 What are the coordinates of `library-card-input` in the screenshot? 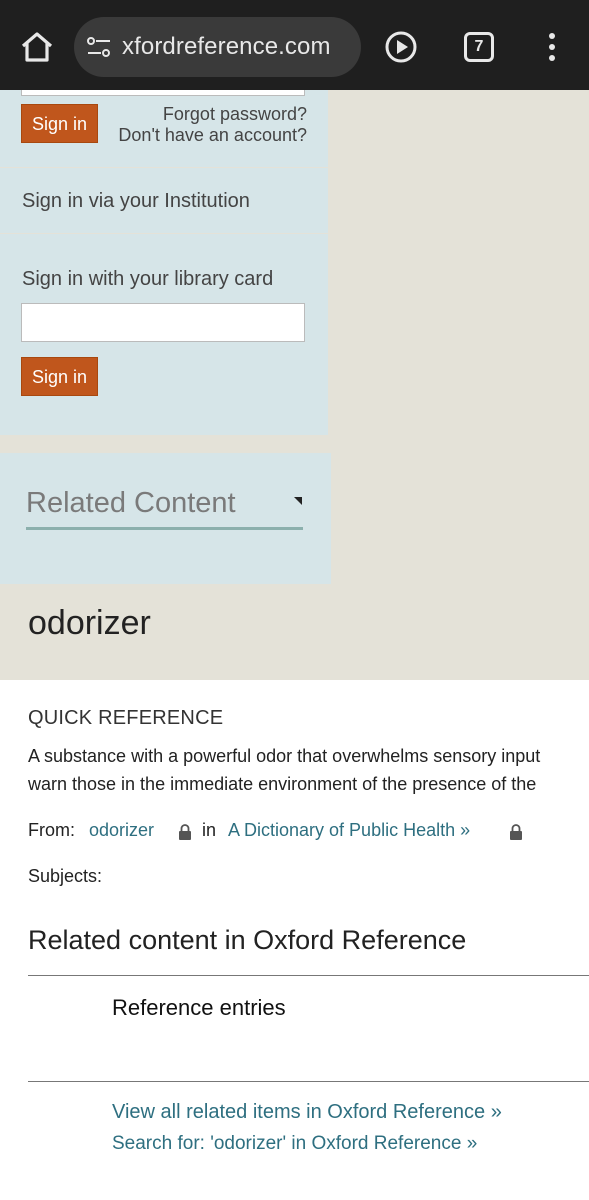 It's located at (163, 322).